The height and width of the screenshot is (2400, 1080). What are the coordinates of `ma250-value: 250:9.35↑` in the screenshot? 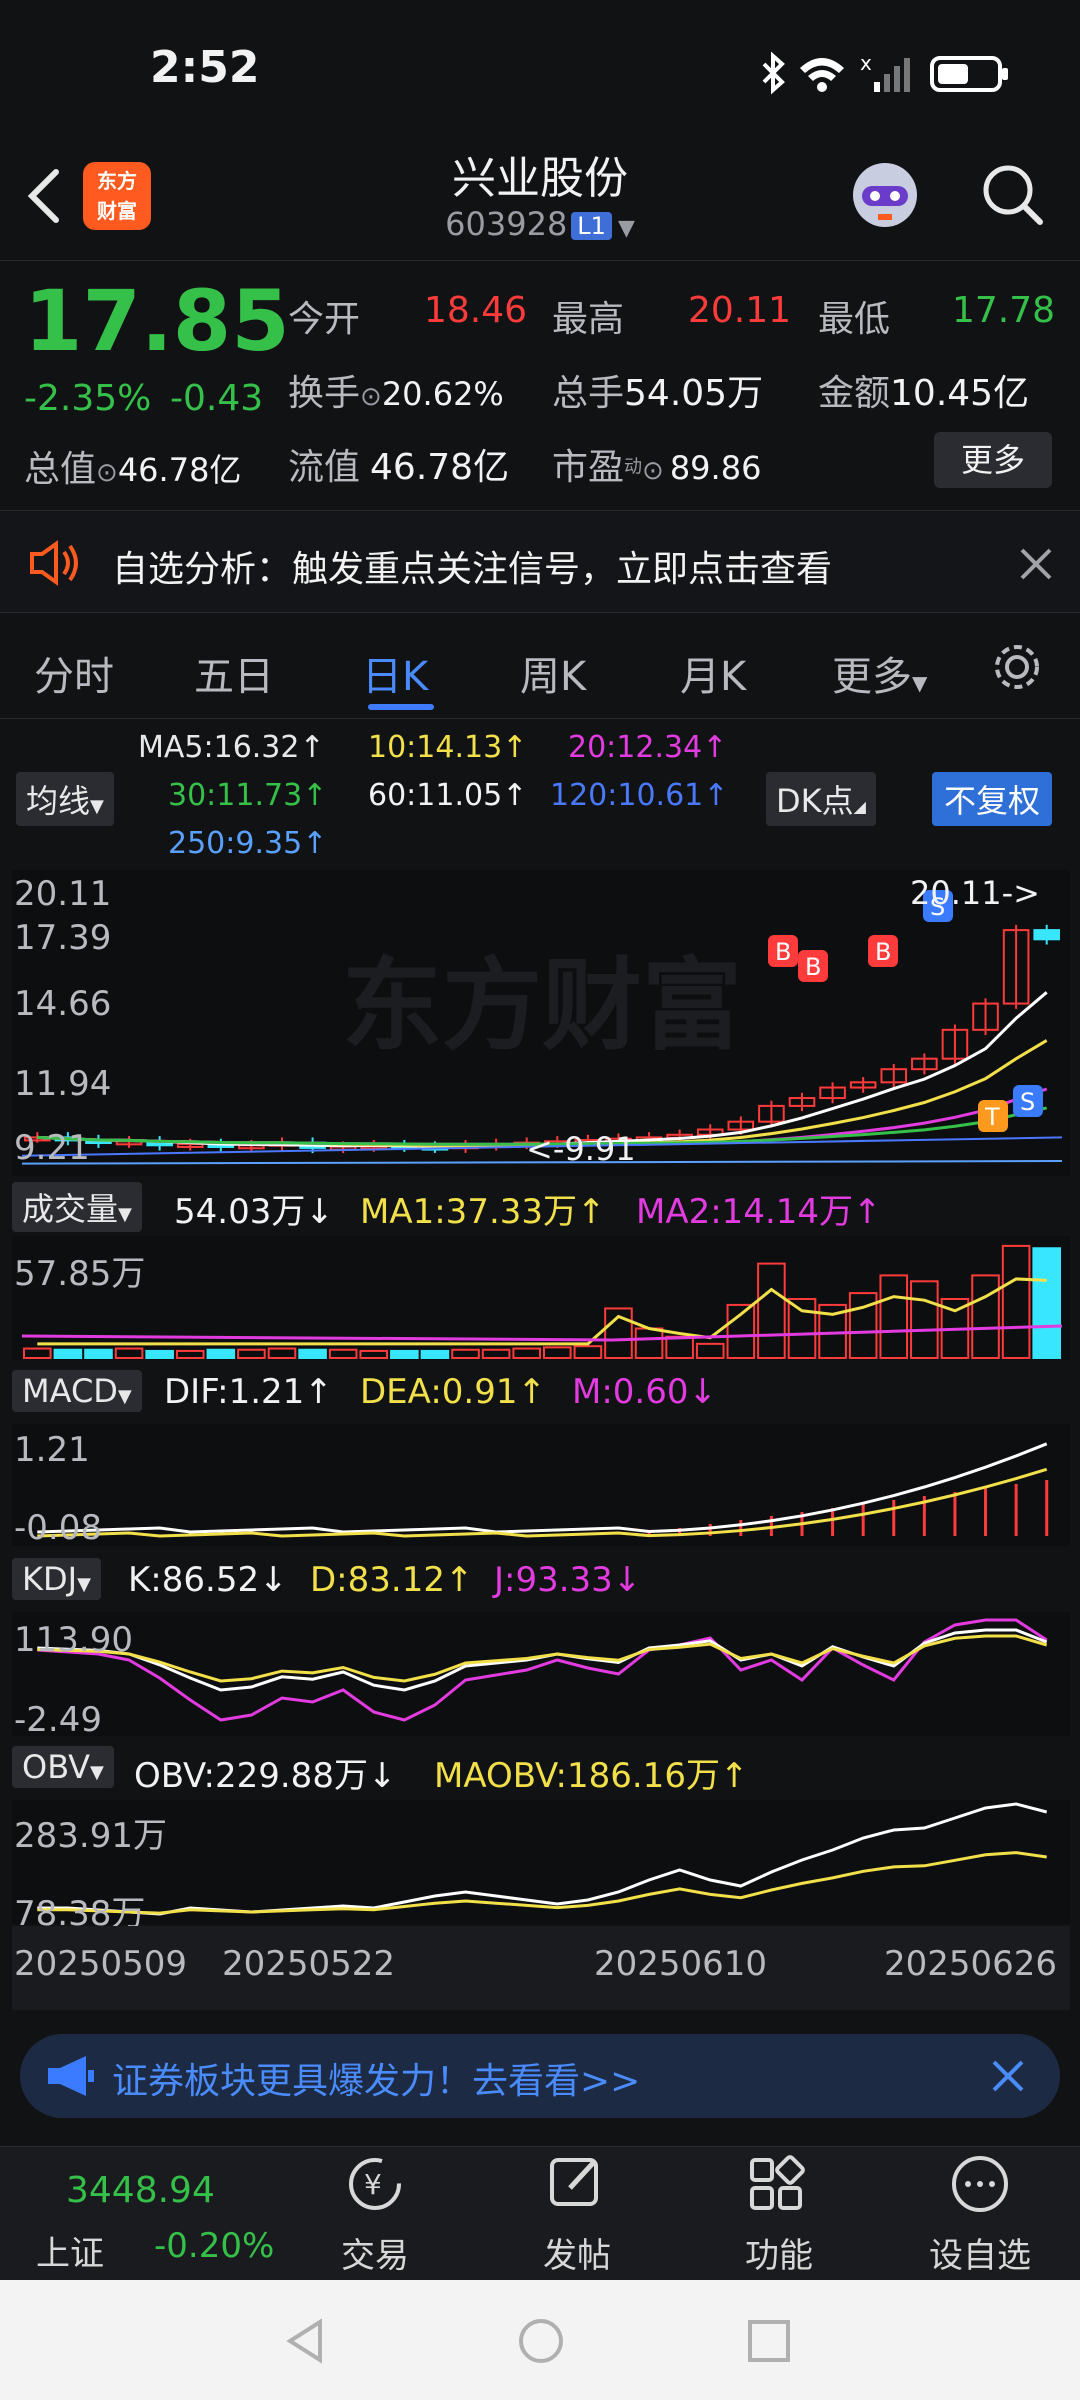 It's located at (248, 843).